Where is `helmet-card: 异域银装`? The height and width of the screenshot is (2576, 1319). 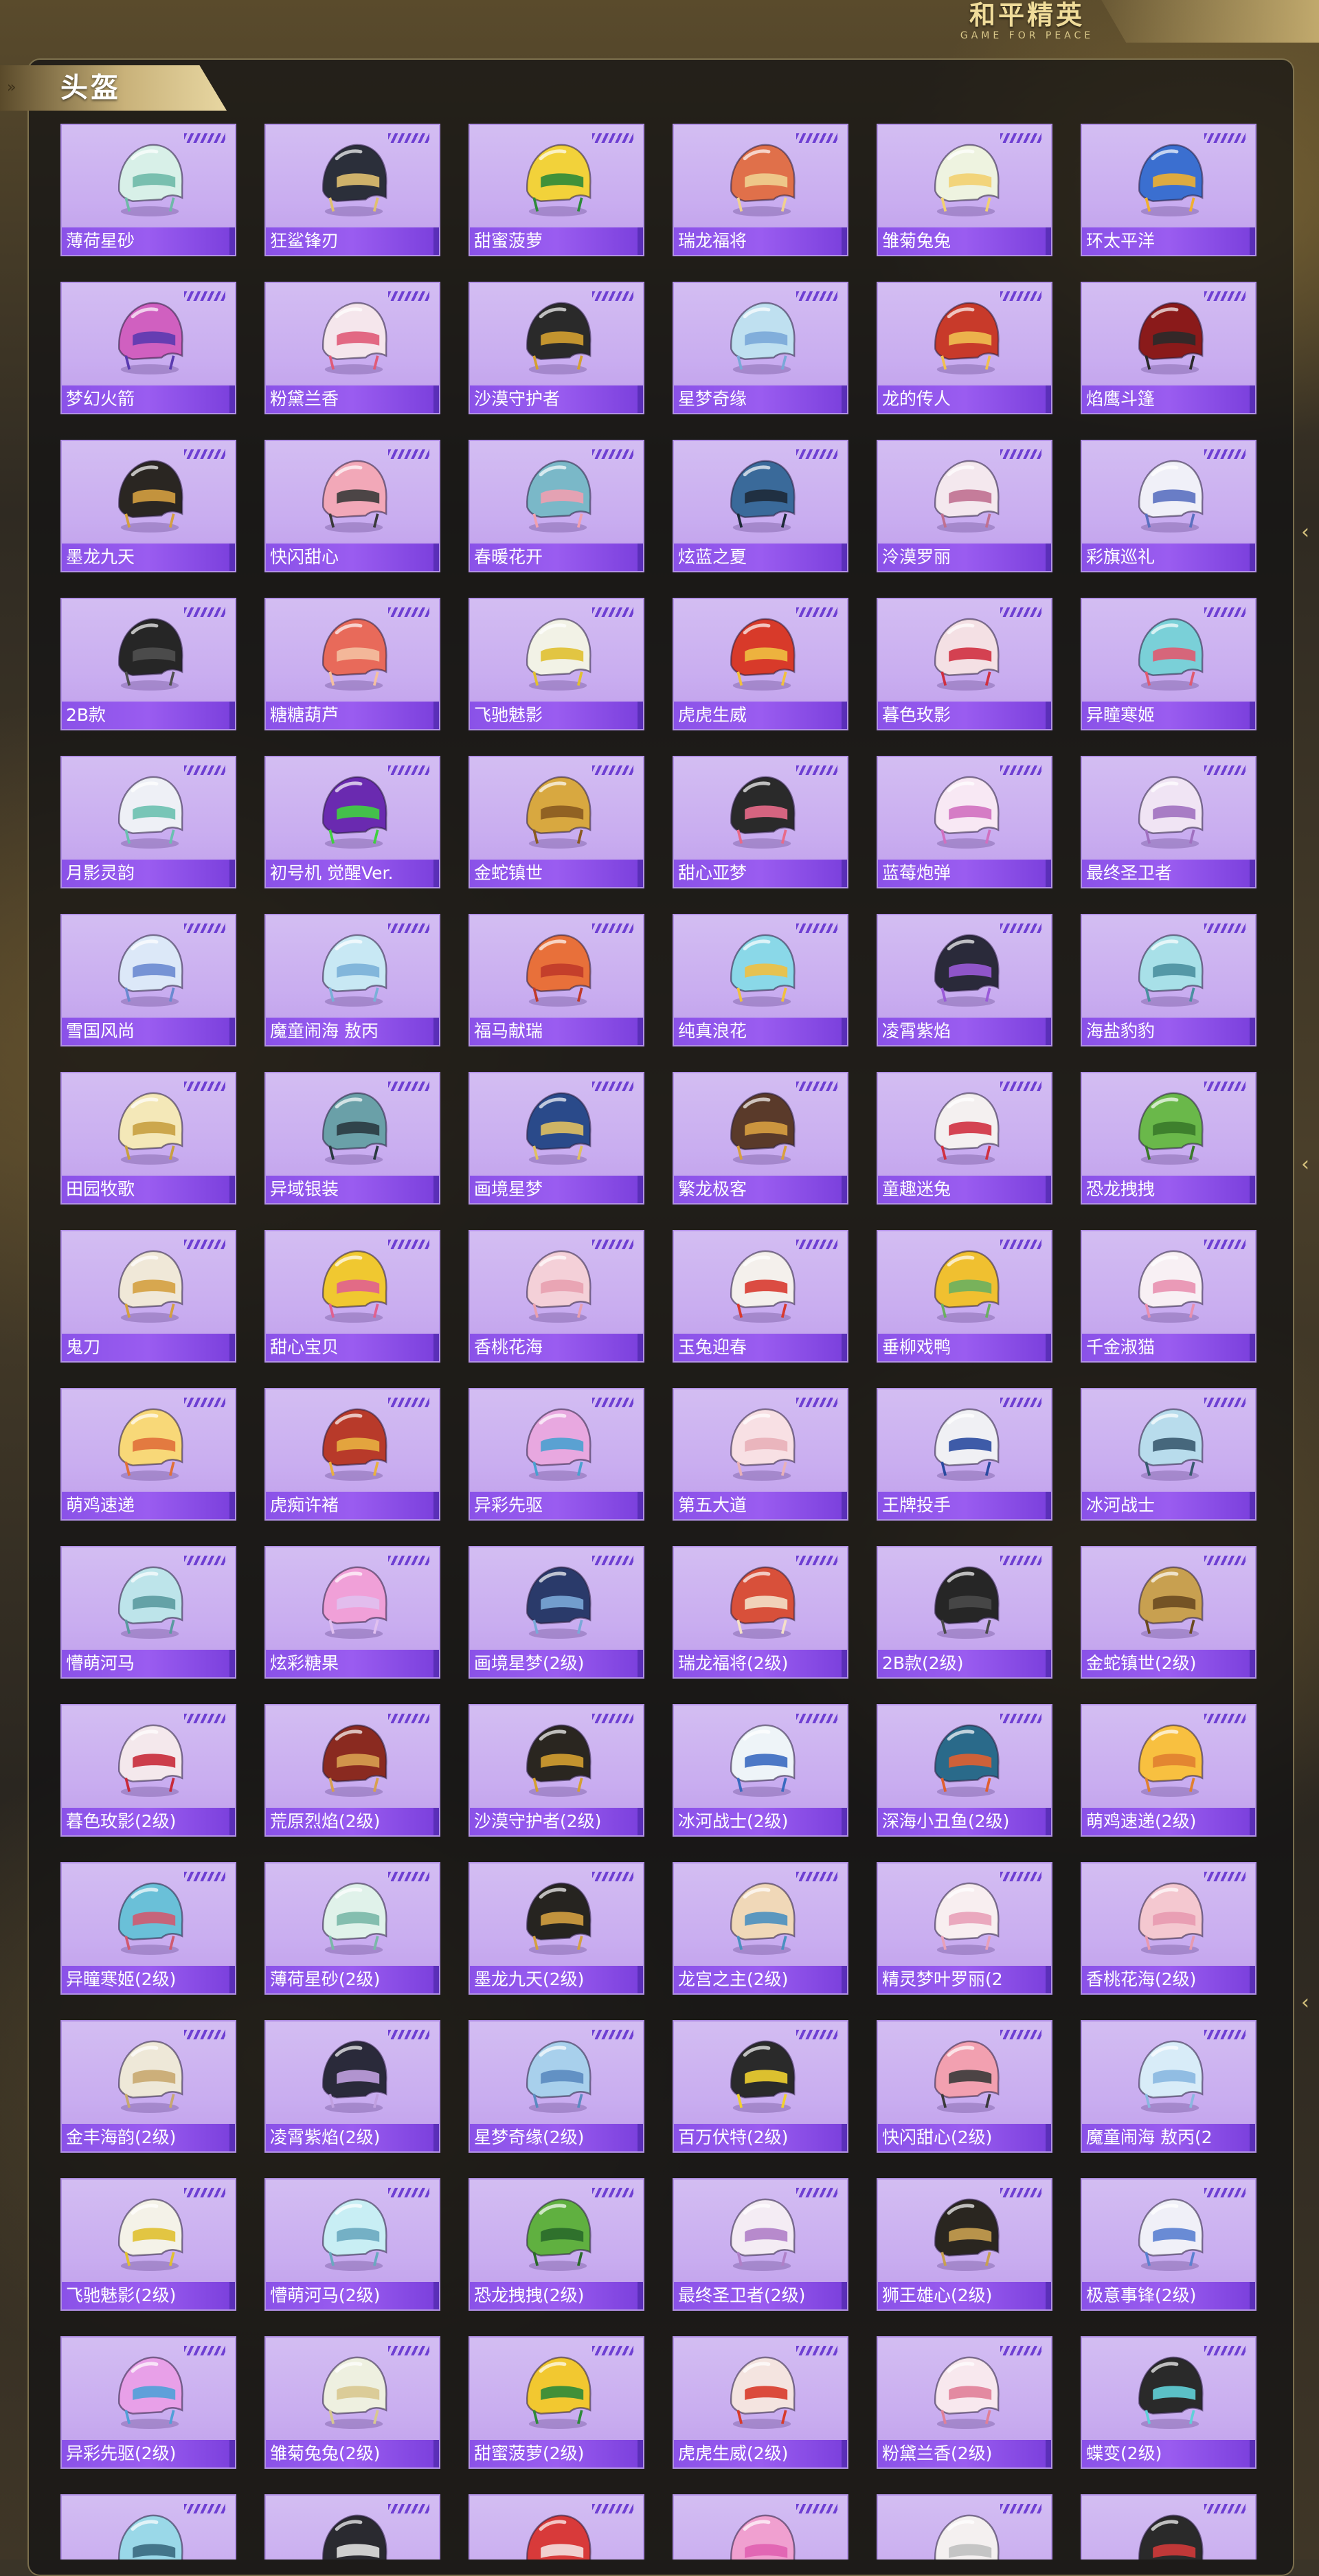 helmet-card: 异域银装 is located at coordinates (352, 1138).